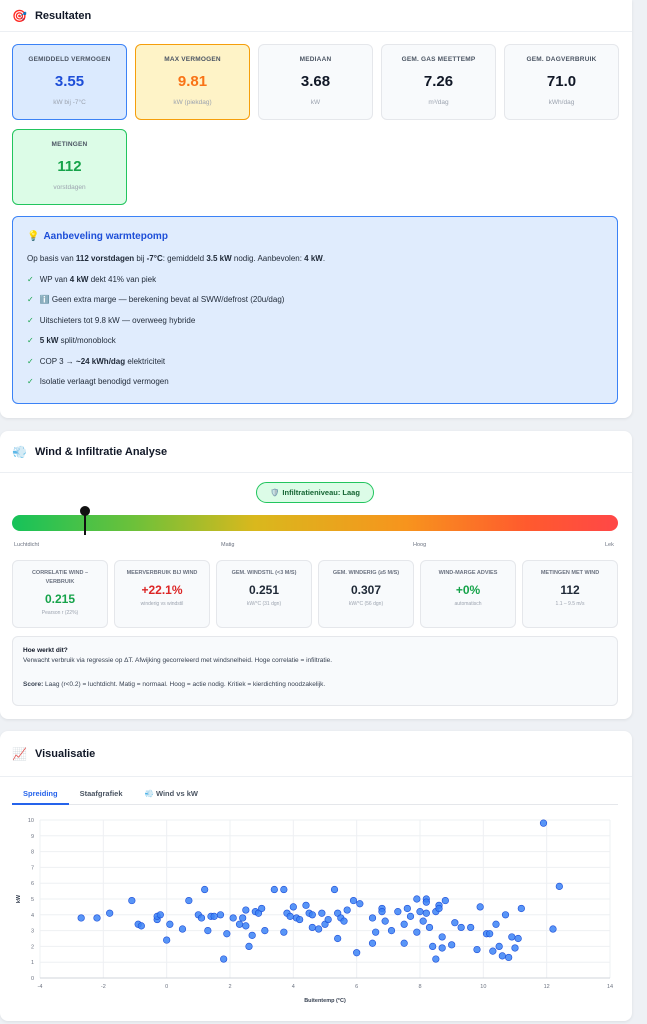  Describe the element at coordinates (610, 987) in the screenshot. I see `x-tick-label: 14` at that location.